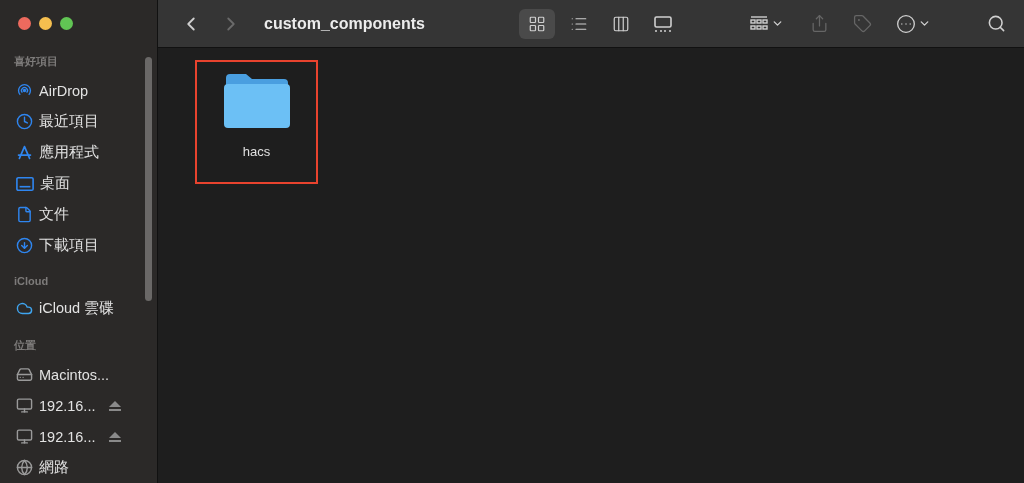 Image resolution: width=1024 pixels, height=483 pixels. What do you see at coordinates (78, 183) in the screenshot?
I see `sidebar-item: 桌面` at bounding box center [78, 183].